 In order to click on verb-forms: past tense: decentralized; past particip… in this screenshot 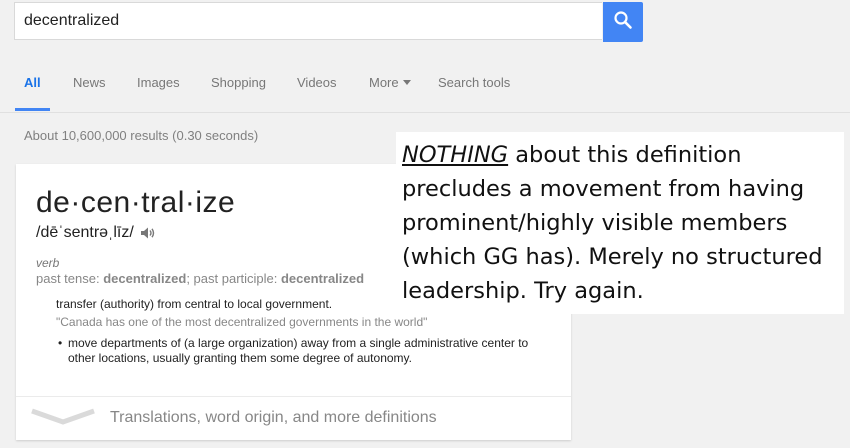, I will do `click(200, 278)`.